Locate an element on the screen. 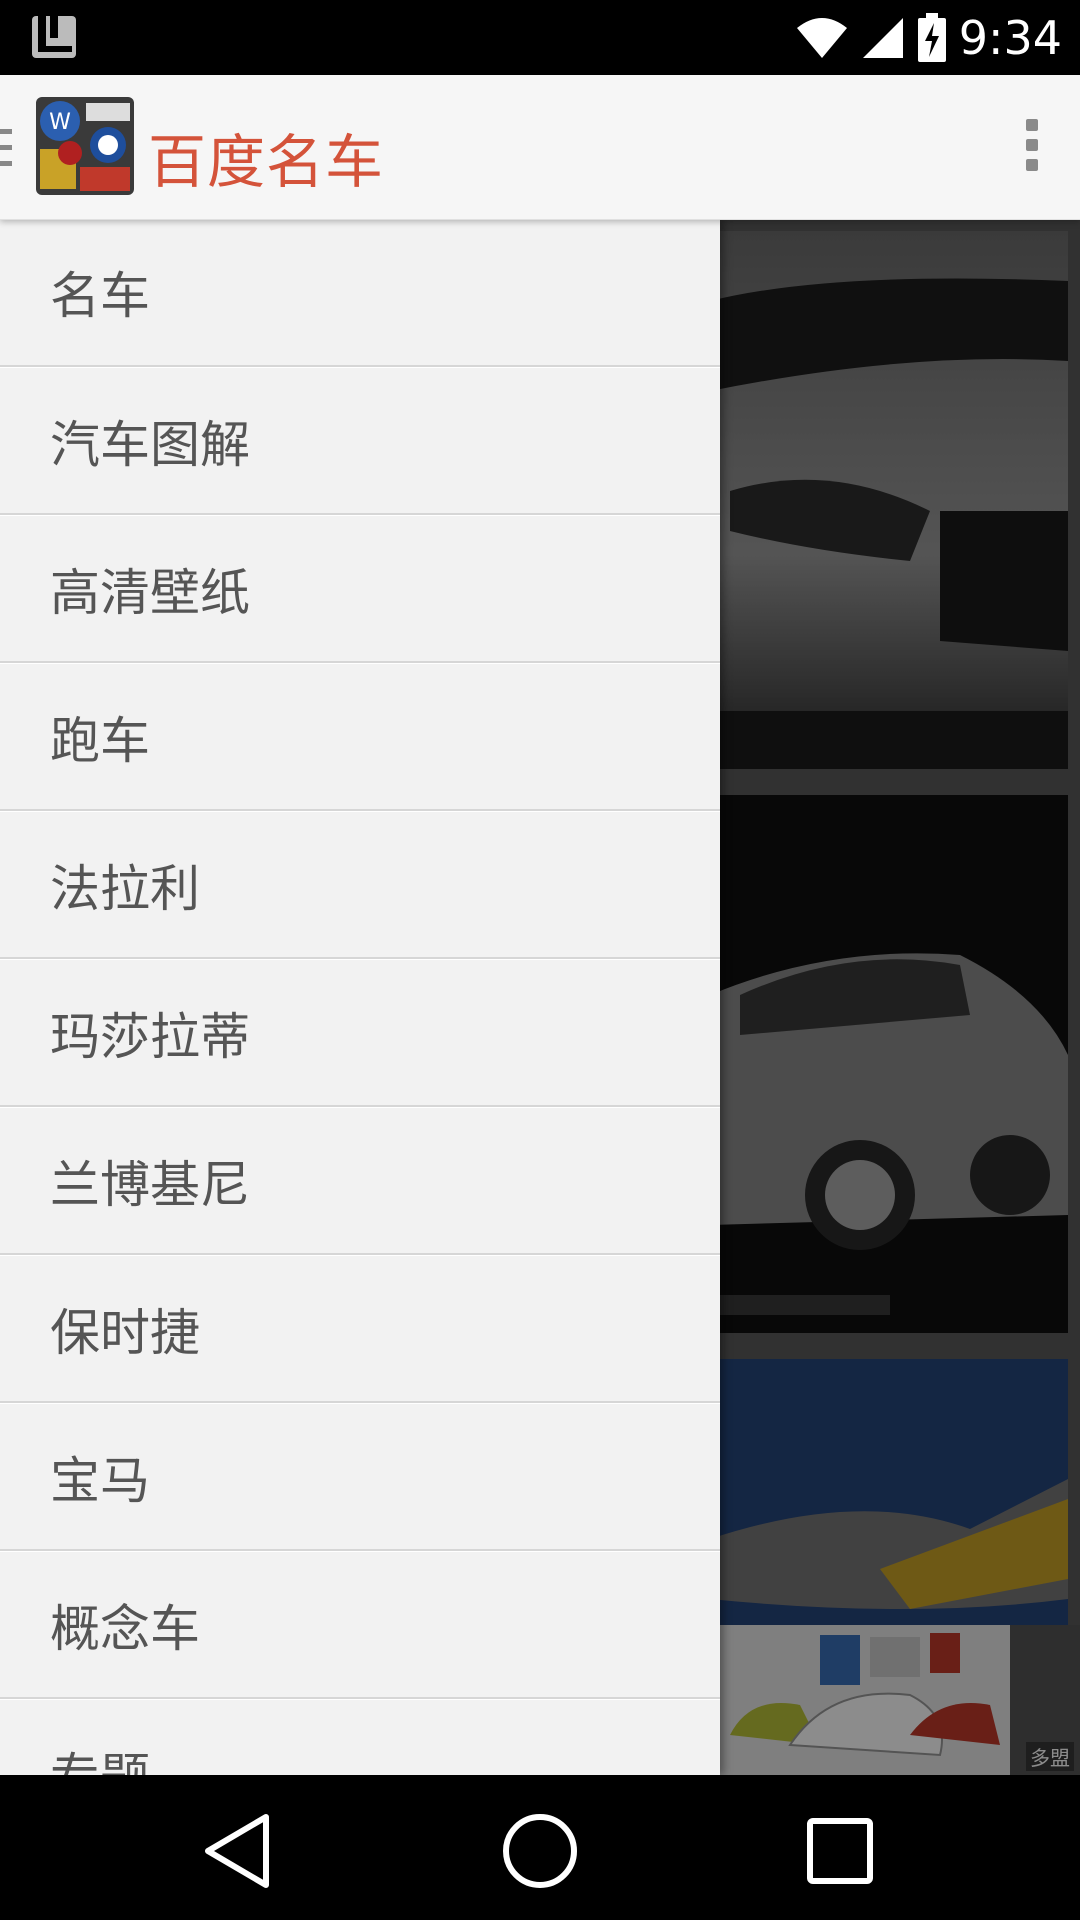 This screenshot has height=1920, width=1080. drawer-item-topics: 专题 is located at coordinates (360, 1737).